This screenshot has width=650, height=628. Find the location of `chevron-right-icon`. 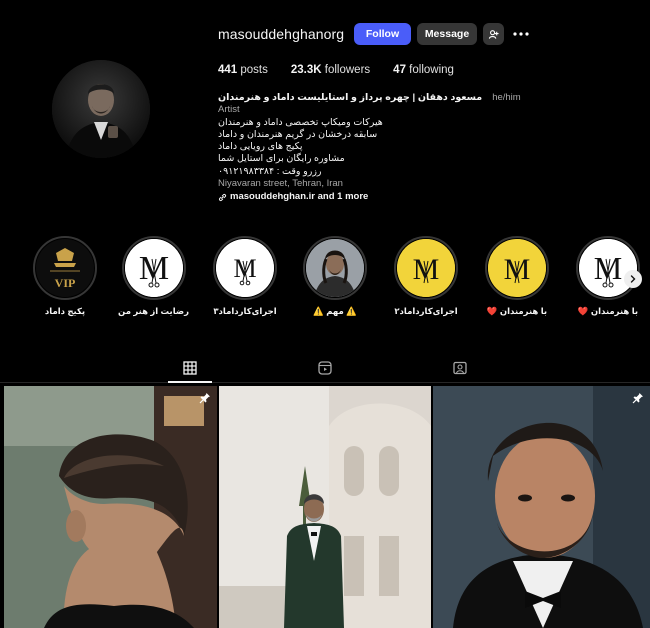

chevron-right-icon is located at coordinates (633, 279).